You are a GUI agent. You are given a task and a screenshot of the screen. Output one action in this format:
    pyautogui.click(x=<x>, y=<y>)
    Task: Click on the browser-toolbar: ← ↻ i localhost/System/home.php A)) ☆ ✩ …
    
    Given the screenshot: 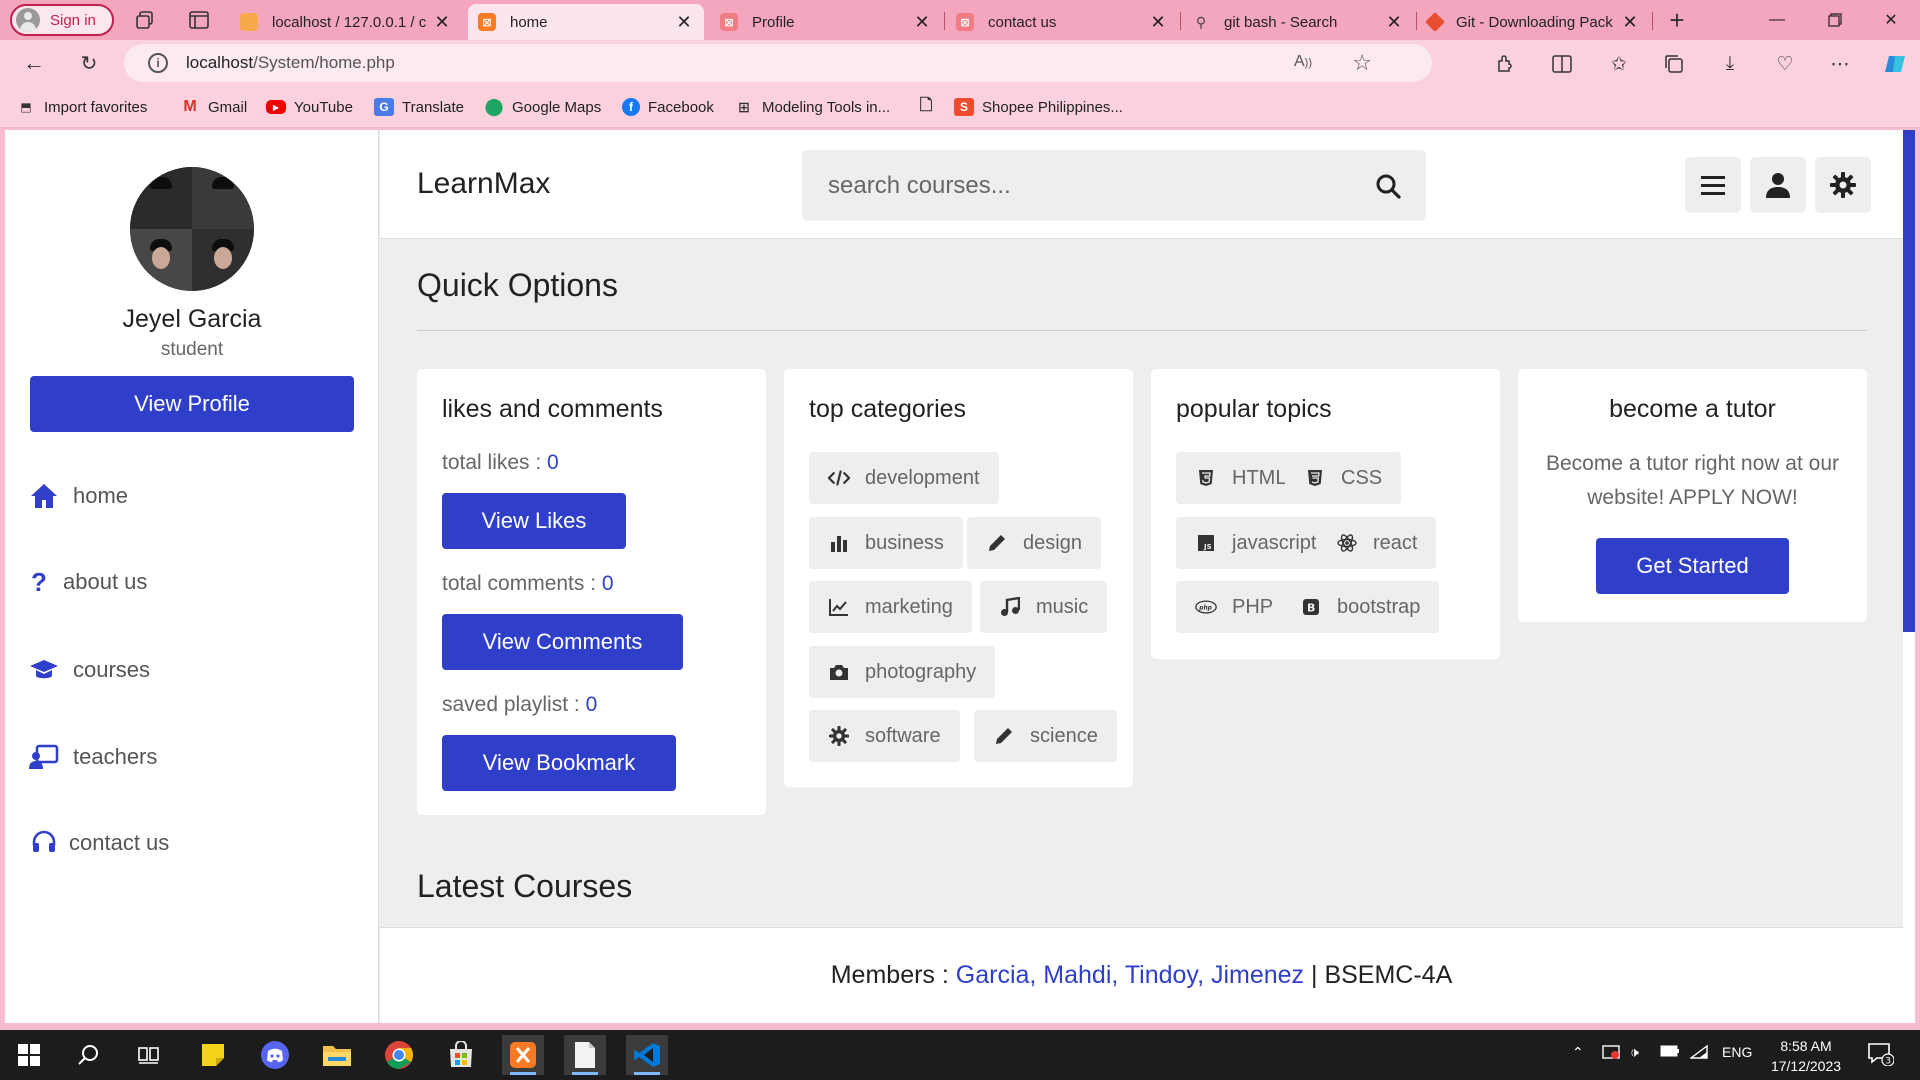 What is the action you would take?
    pyautogui.click(x=960, y=63)
    